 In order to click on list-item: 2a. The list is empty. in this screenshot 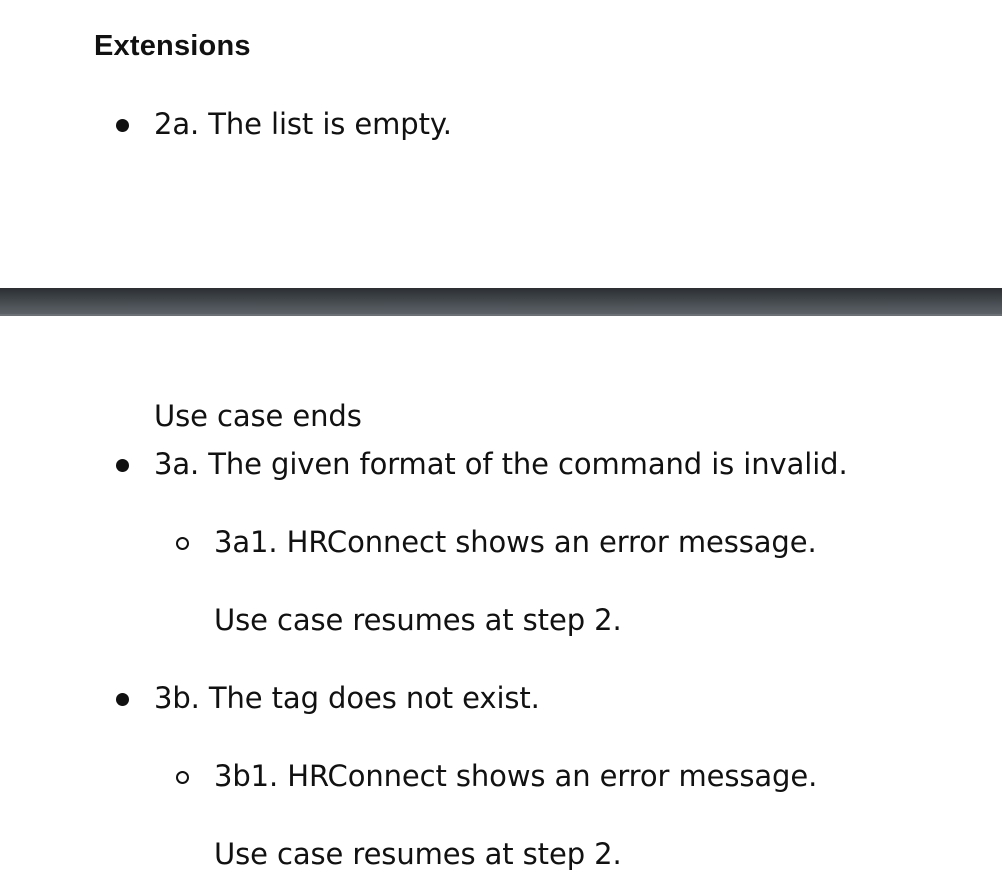, I will do `click(303, 124)`.